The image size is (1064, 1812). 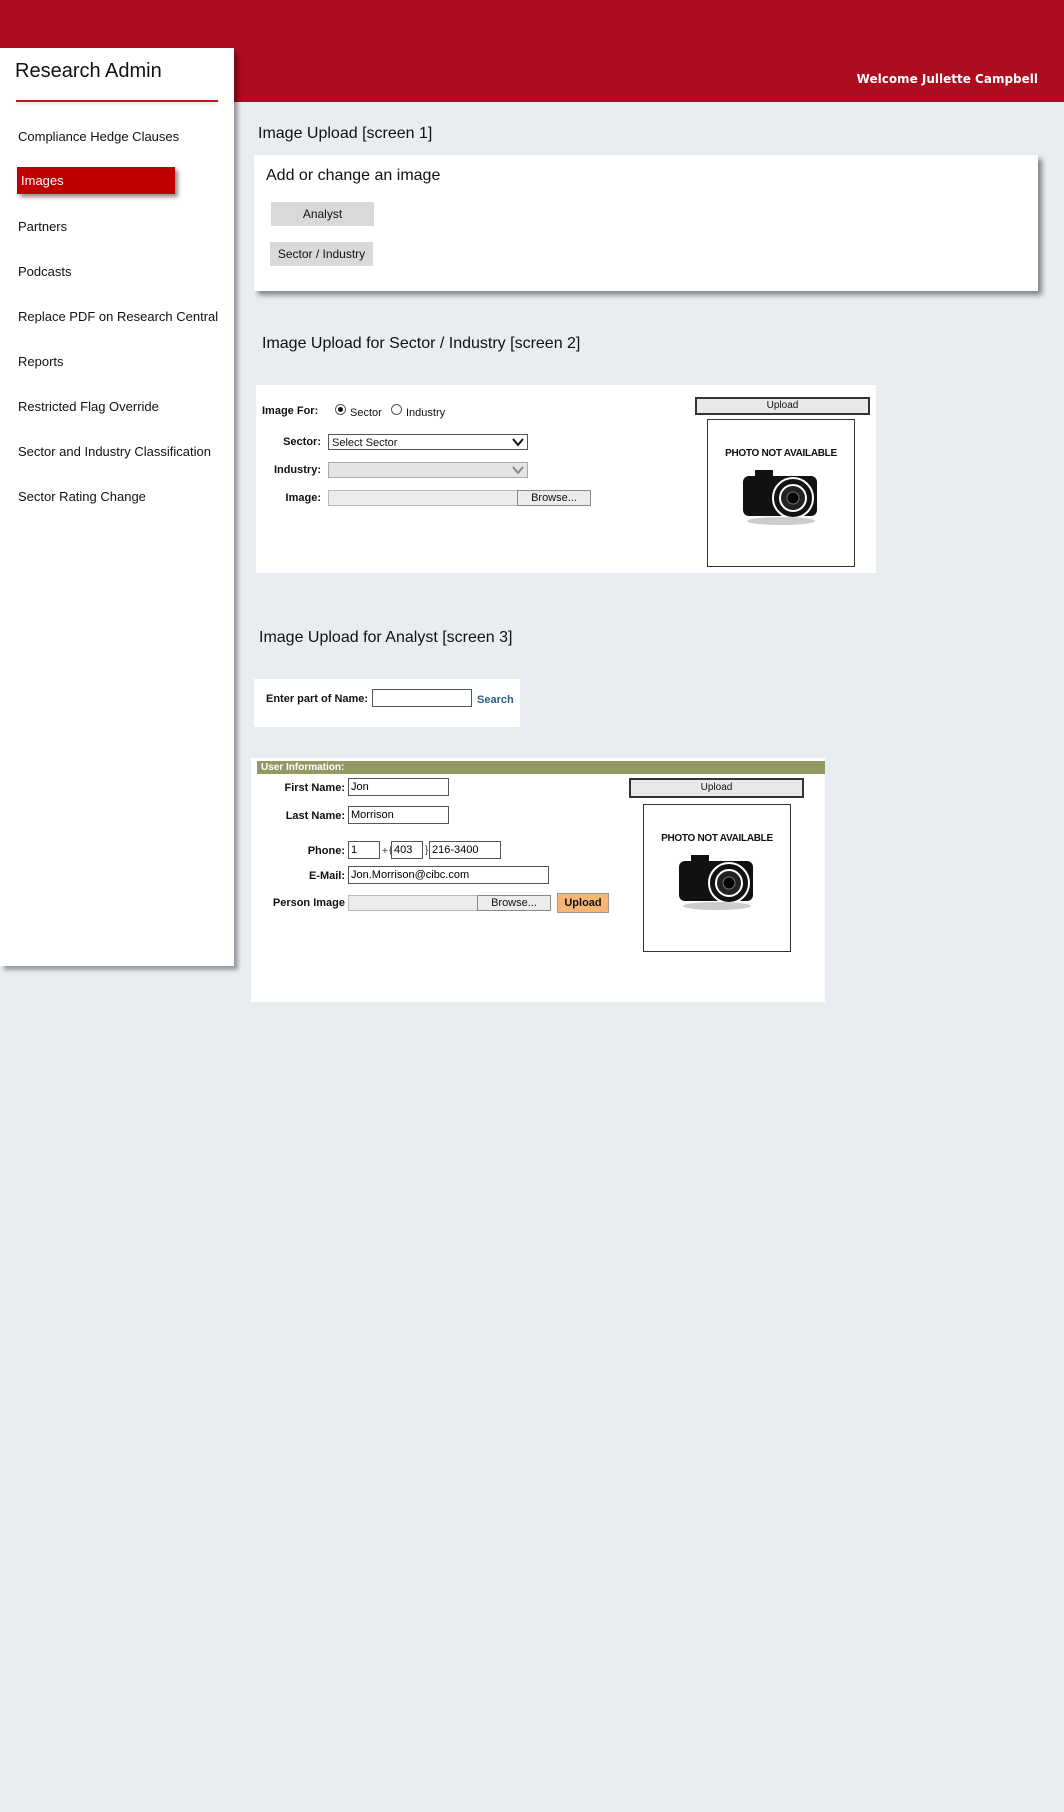 What do you see at coordinates (426, 413) in the screenshot?
I see `radio-industry-label: Industry` at bounding box center [426, 413].